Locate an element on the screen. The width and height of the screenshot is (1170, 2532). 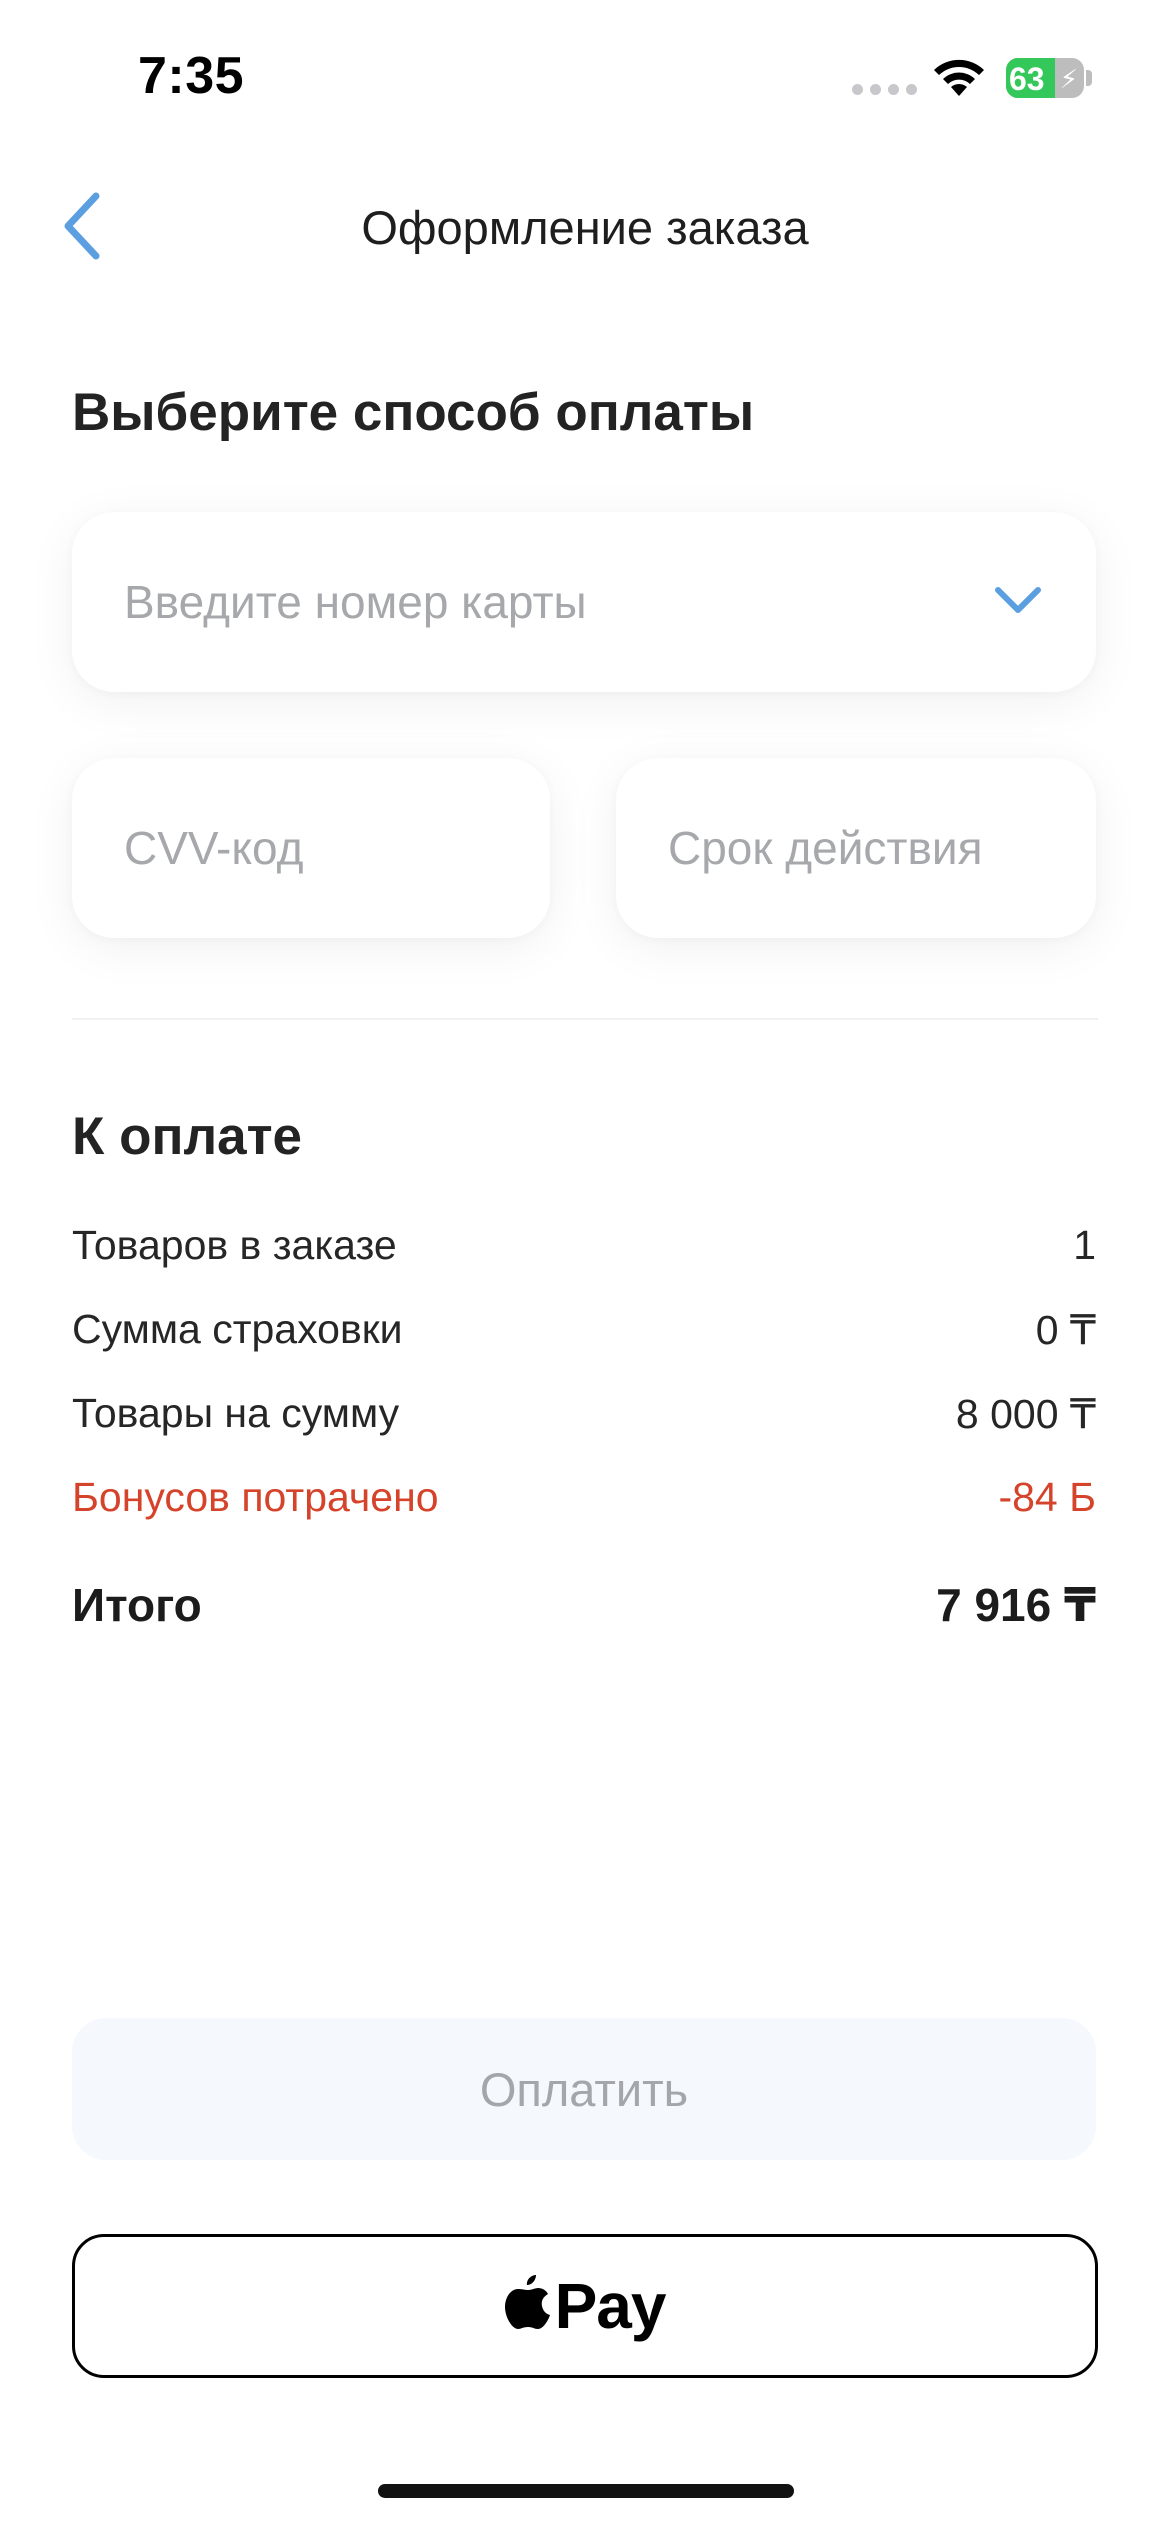
summary-row-goods-sum: Товары на сумму 8 000 ₸ is located at coordinates (584, 1414).